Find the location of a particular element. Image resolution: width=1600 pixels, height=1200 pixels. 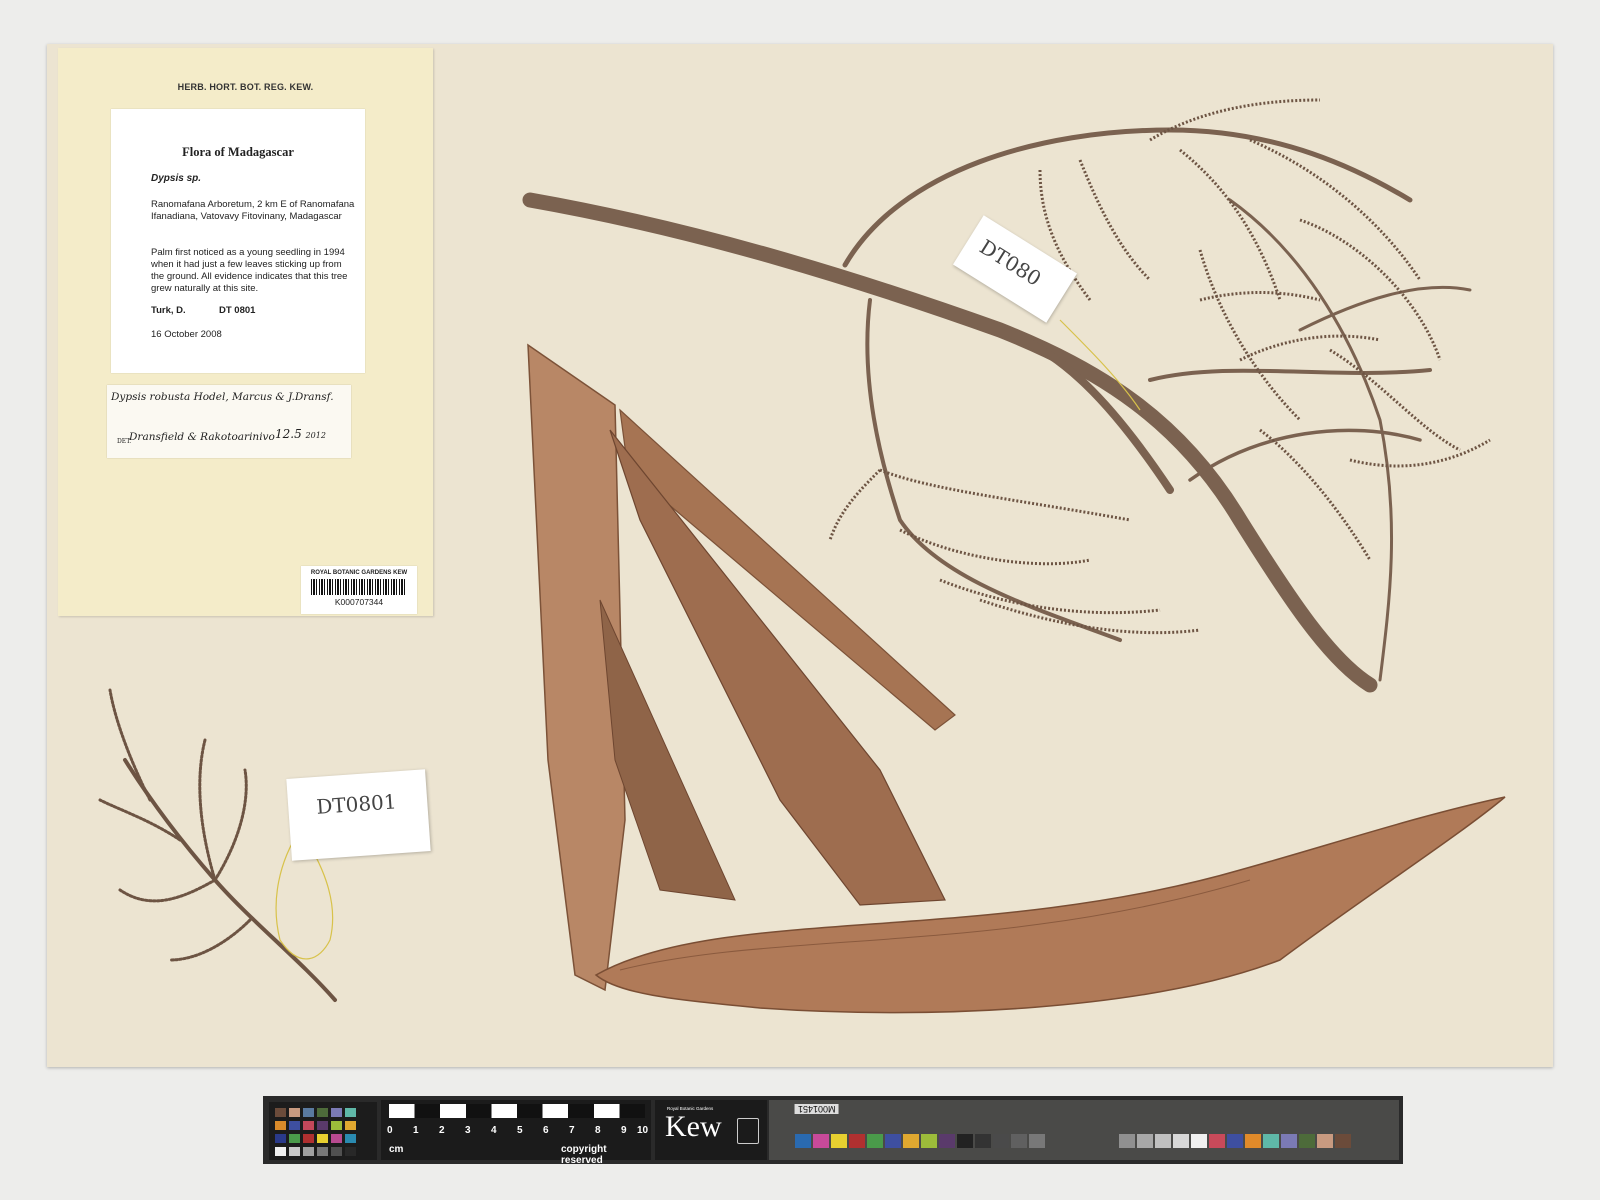

ruler-number: 3 is located at coordinates (468, 1130).